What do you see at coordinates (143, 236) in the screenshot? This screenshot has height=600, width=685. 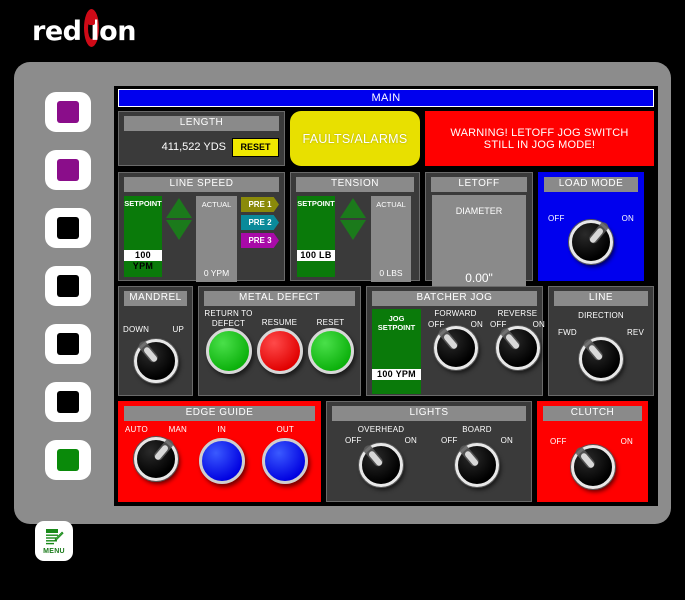 I see `line-speed-setpoint: SETPOINT 100 YPM` at bounding box center [143, 236].